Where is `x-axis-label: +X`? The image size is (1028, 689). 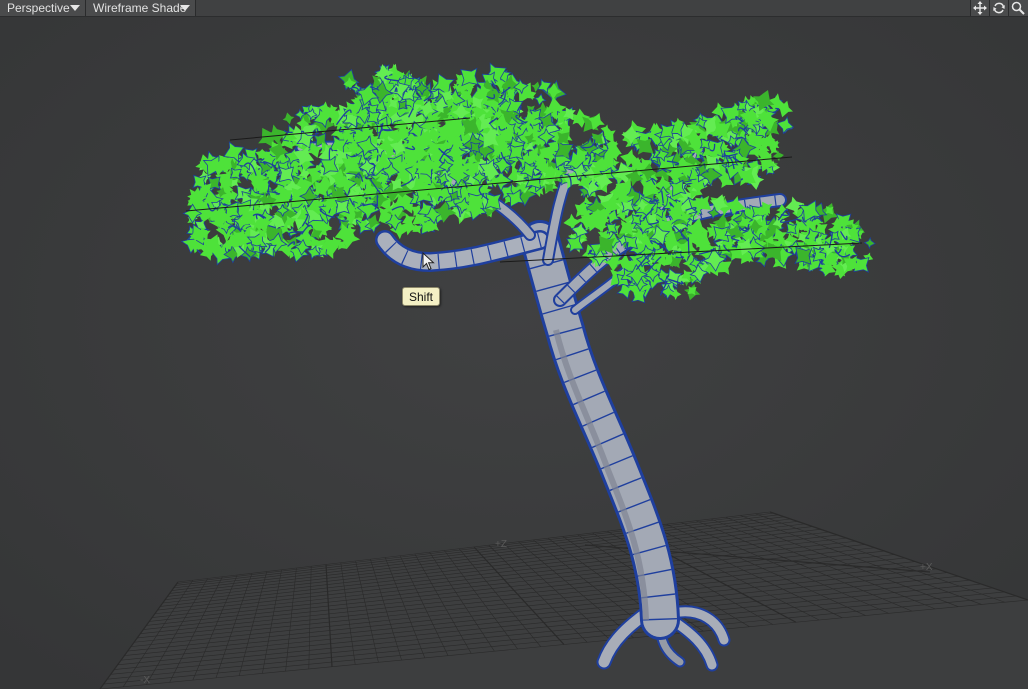 x-axis-label: +X is located at coordinates (926, 567).